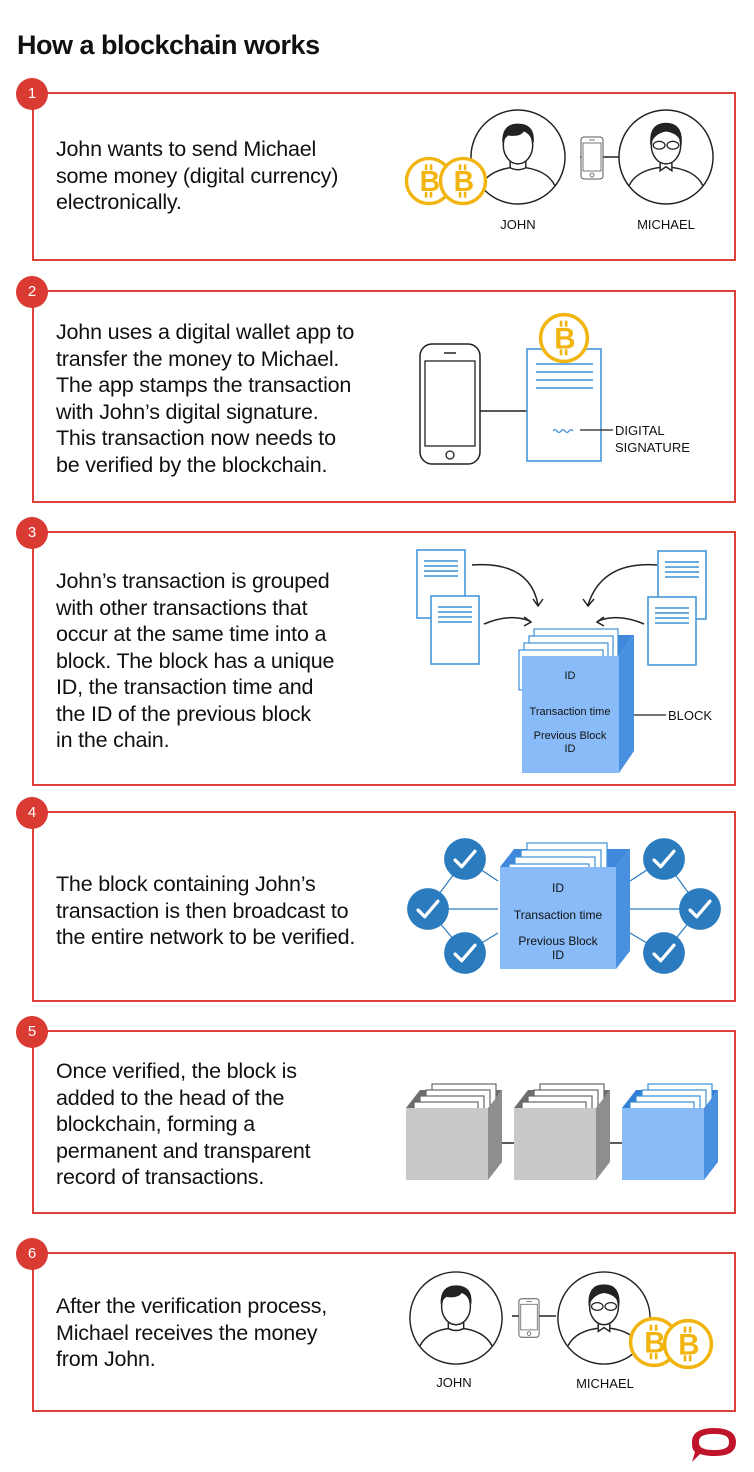  I want to click on new-head-block-icon, so click(670, 1131).